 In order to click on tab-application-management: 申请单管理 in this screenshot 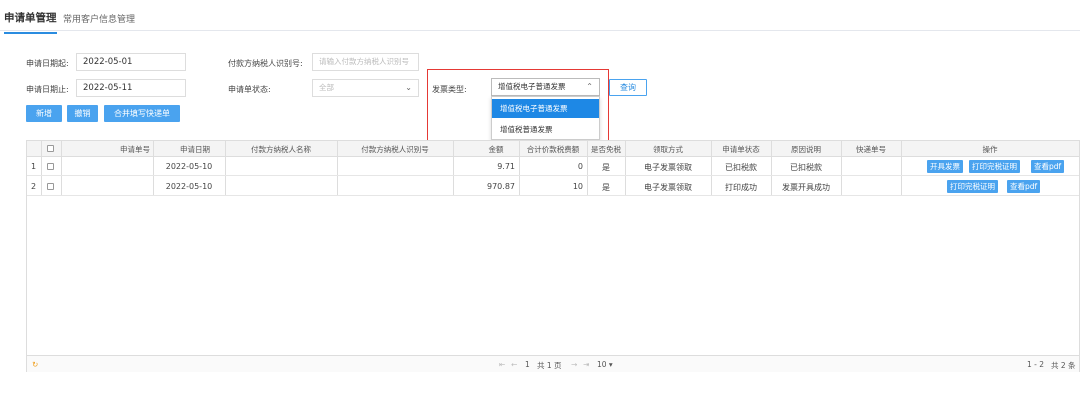, I will do `click(30, 22)`.